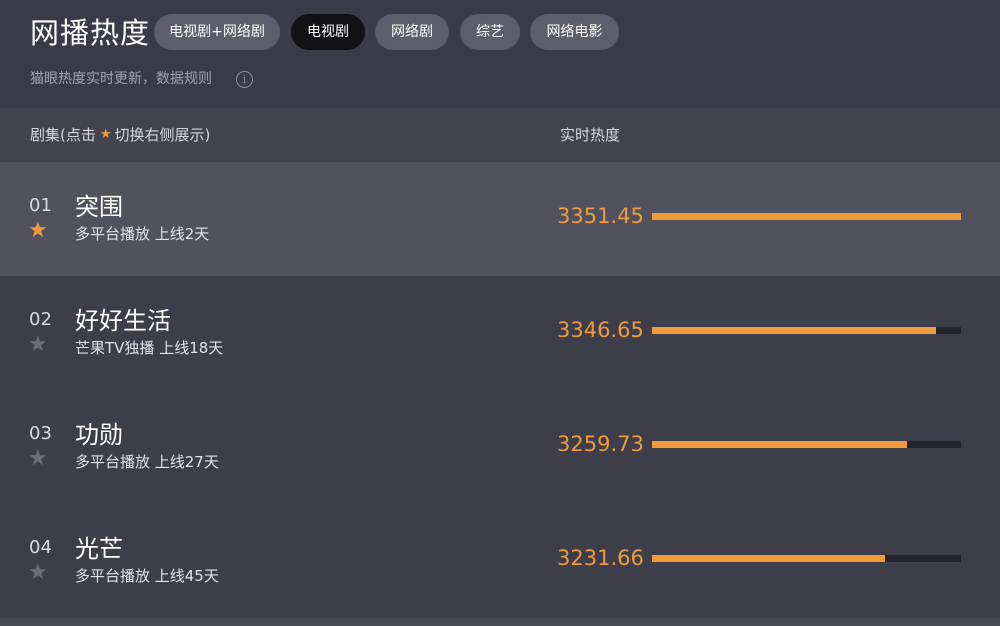  Describe the element at coordinates (147, 462) in the screenshot. I see `show-meta: 多平台播放 上线27天` at that location.